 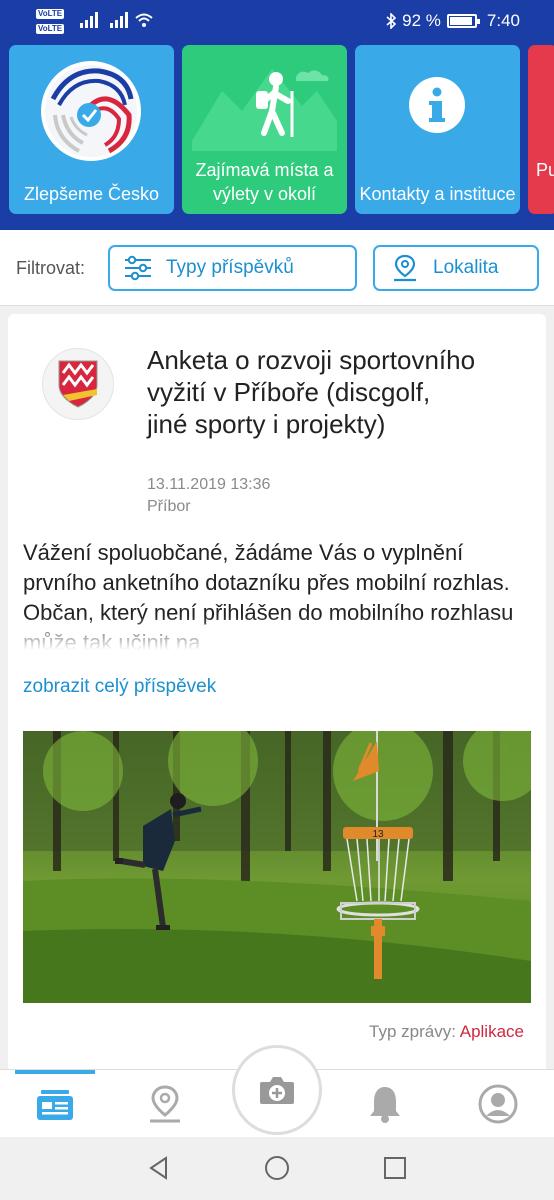 I want to click on filter-bar: Filtrovat: Typy příspěvků Lokalita, so click(x=277, y=268).